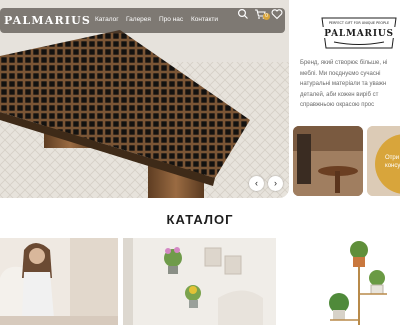  Describe the element at coordinates (243, 14) in the screenshot. I see `search-icon` at that location.